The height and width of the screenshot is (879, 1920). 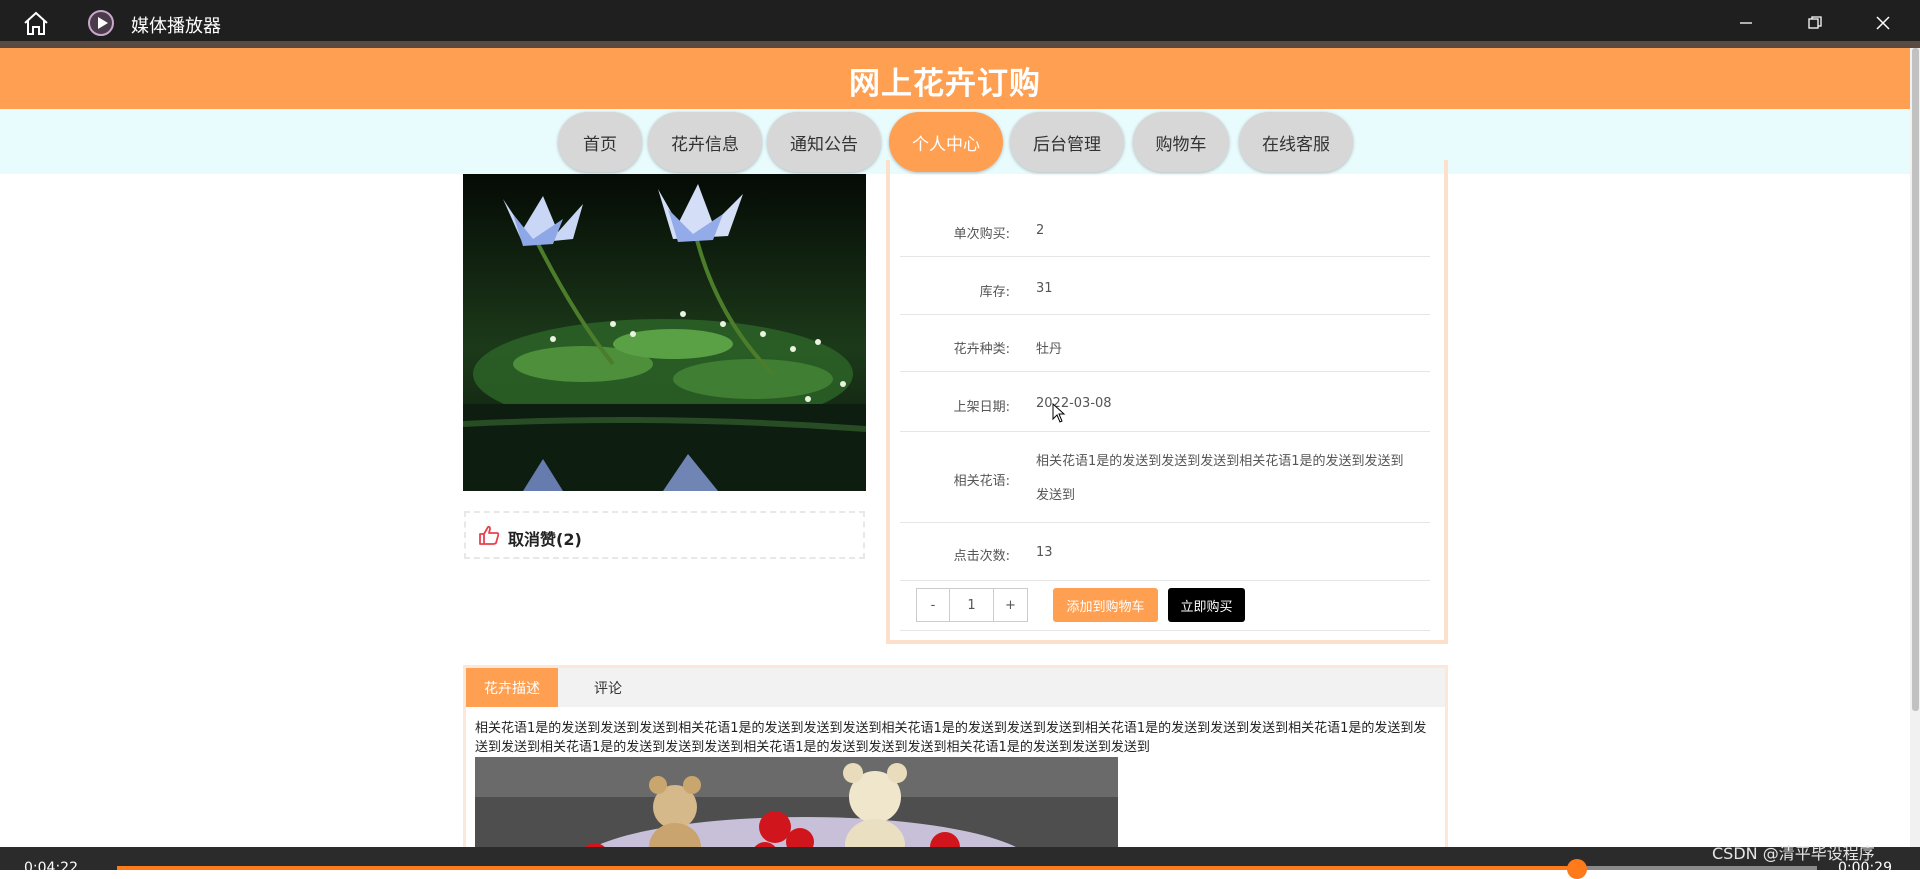 I want to click on info-label: 点击次数:, so click(x=981, y=556).